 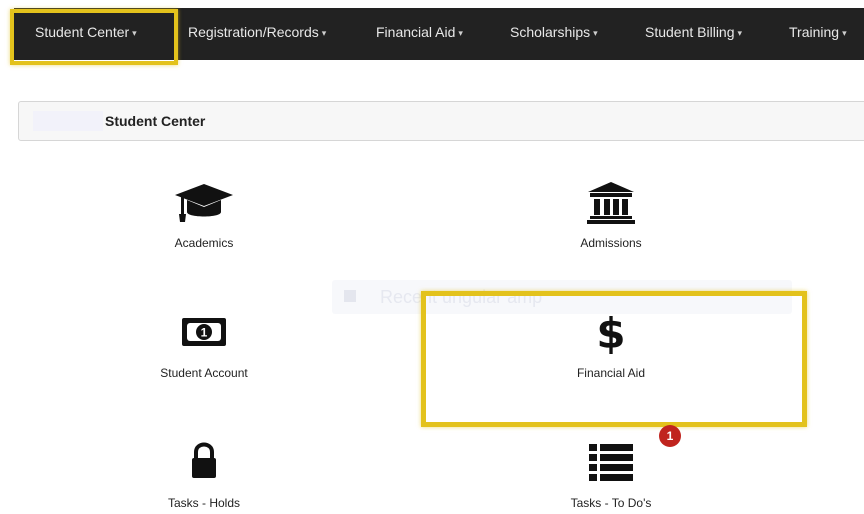 What do you see at coordinates (204, 243) in the screenshot?
I see `tile-label: Academics` at bounding box center [204, 243].